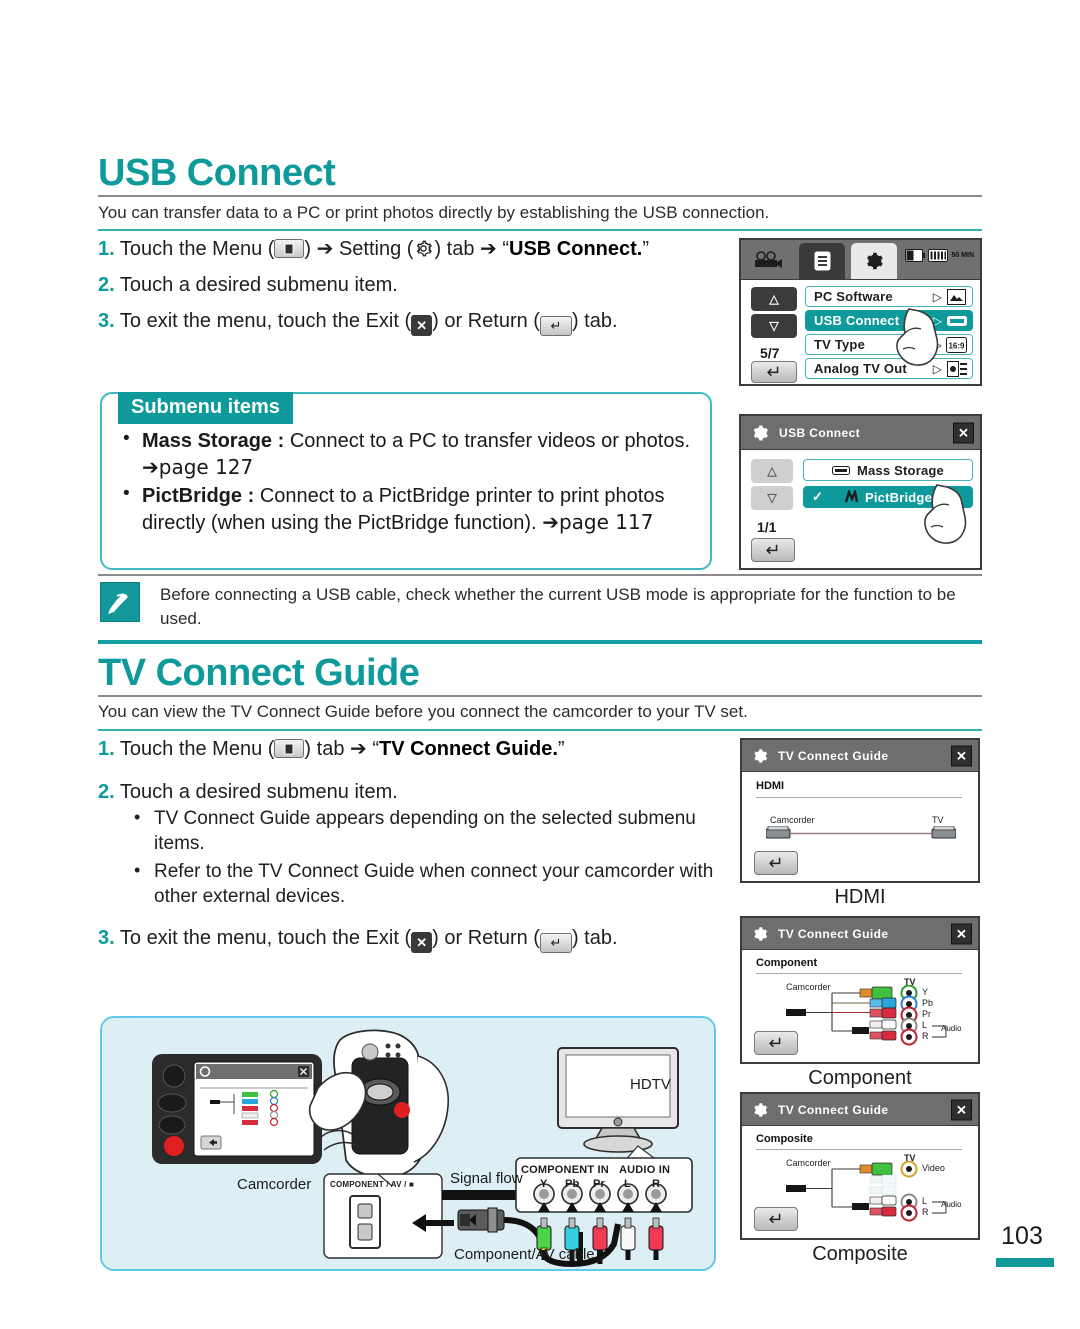 The image size is (1080, 1329). I want to click on usb-step-1-text-a: Touch the Menu (, so click(197, 249).